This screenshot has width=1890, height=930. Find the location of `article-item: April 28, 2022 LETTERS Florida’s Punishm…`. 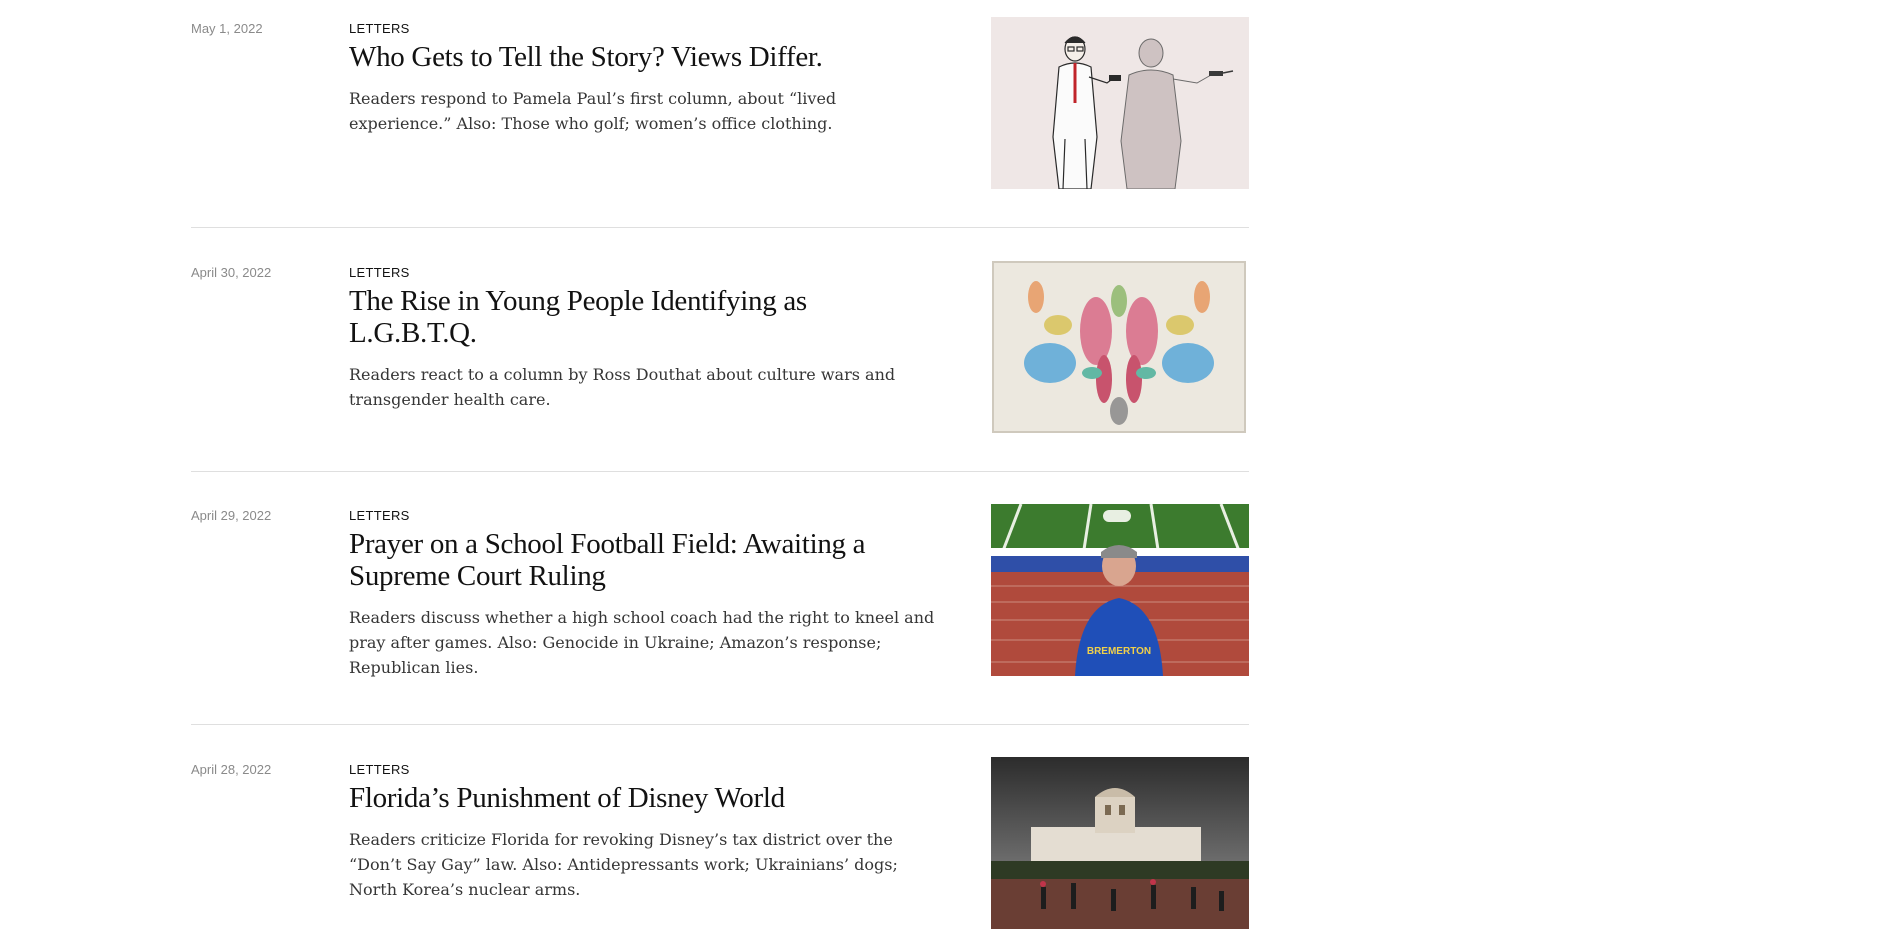

article-item: April 28, 2022 LETTERS Florida’s Punishm… is located at coordinates (720, 827).